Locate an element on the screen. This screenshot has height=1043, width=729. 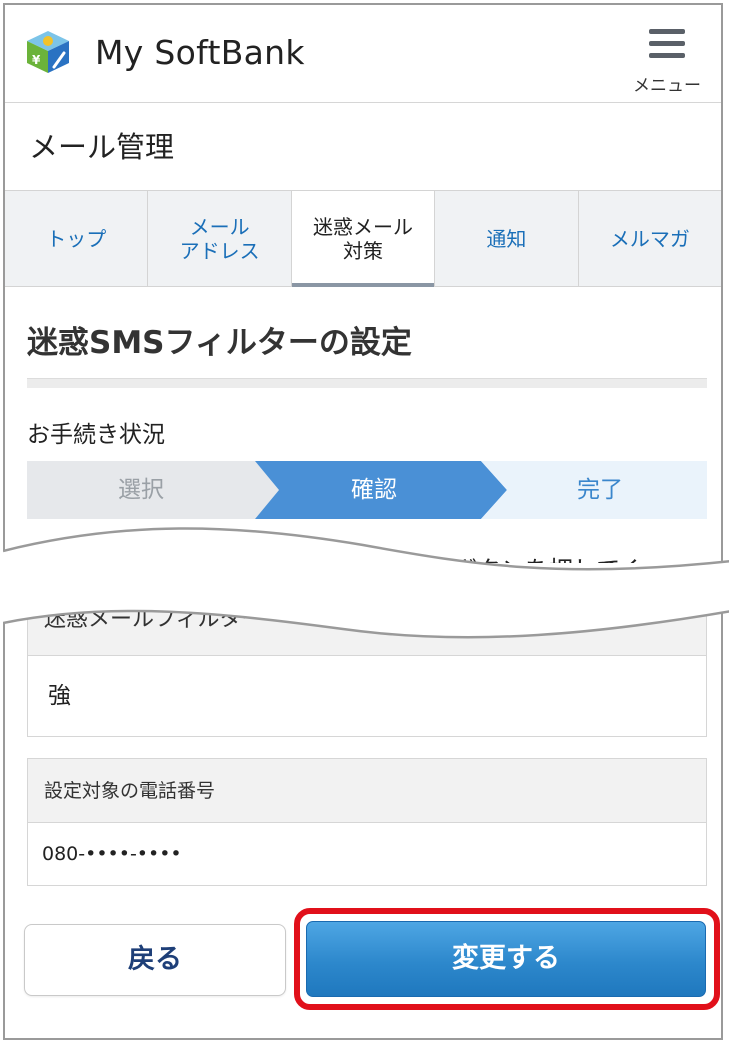
phone-number-field: 設定対象の電話番号 080-••••-•••• is located at coordinates (367, 822).